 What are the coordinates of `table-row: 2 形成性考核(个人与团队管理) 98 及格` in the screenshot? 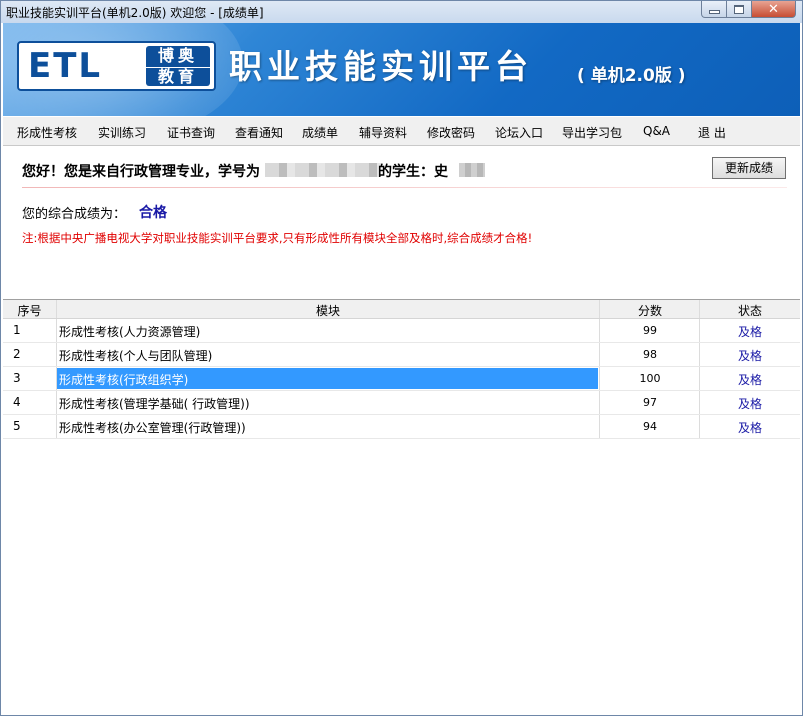 It's located at (401, 355).